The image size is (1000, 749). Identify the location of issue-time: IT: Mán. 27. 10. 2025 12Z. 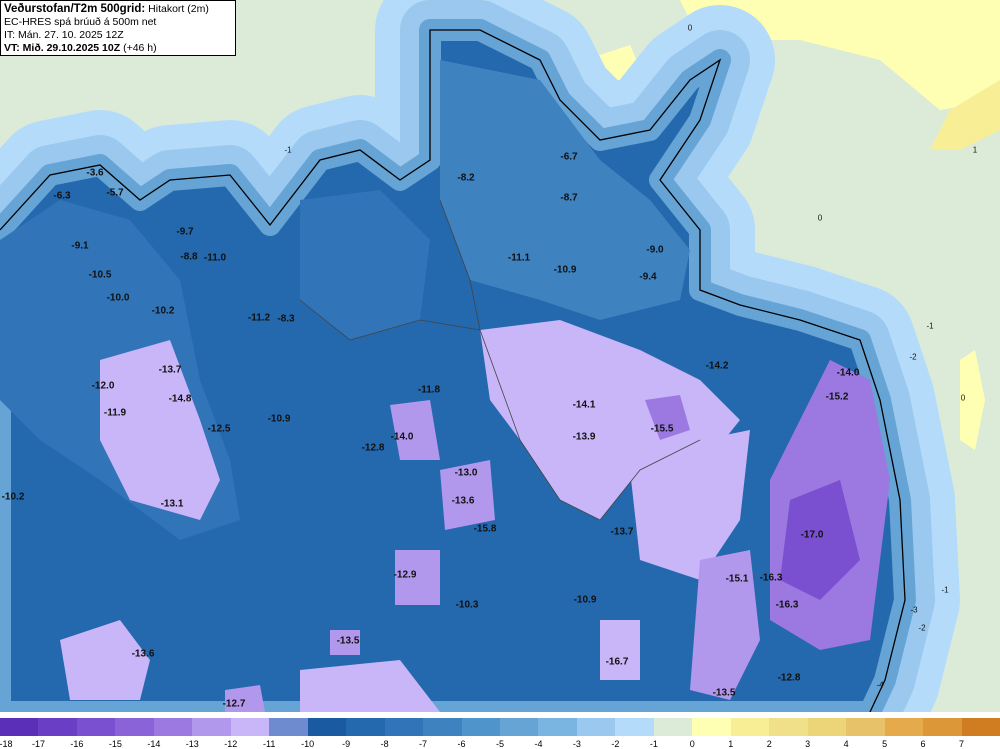
(64, 35).